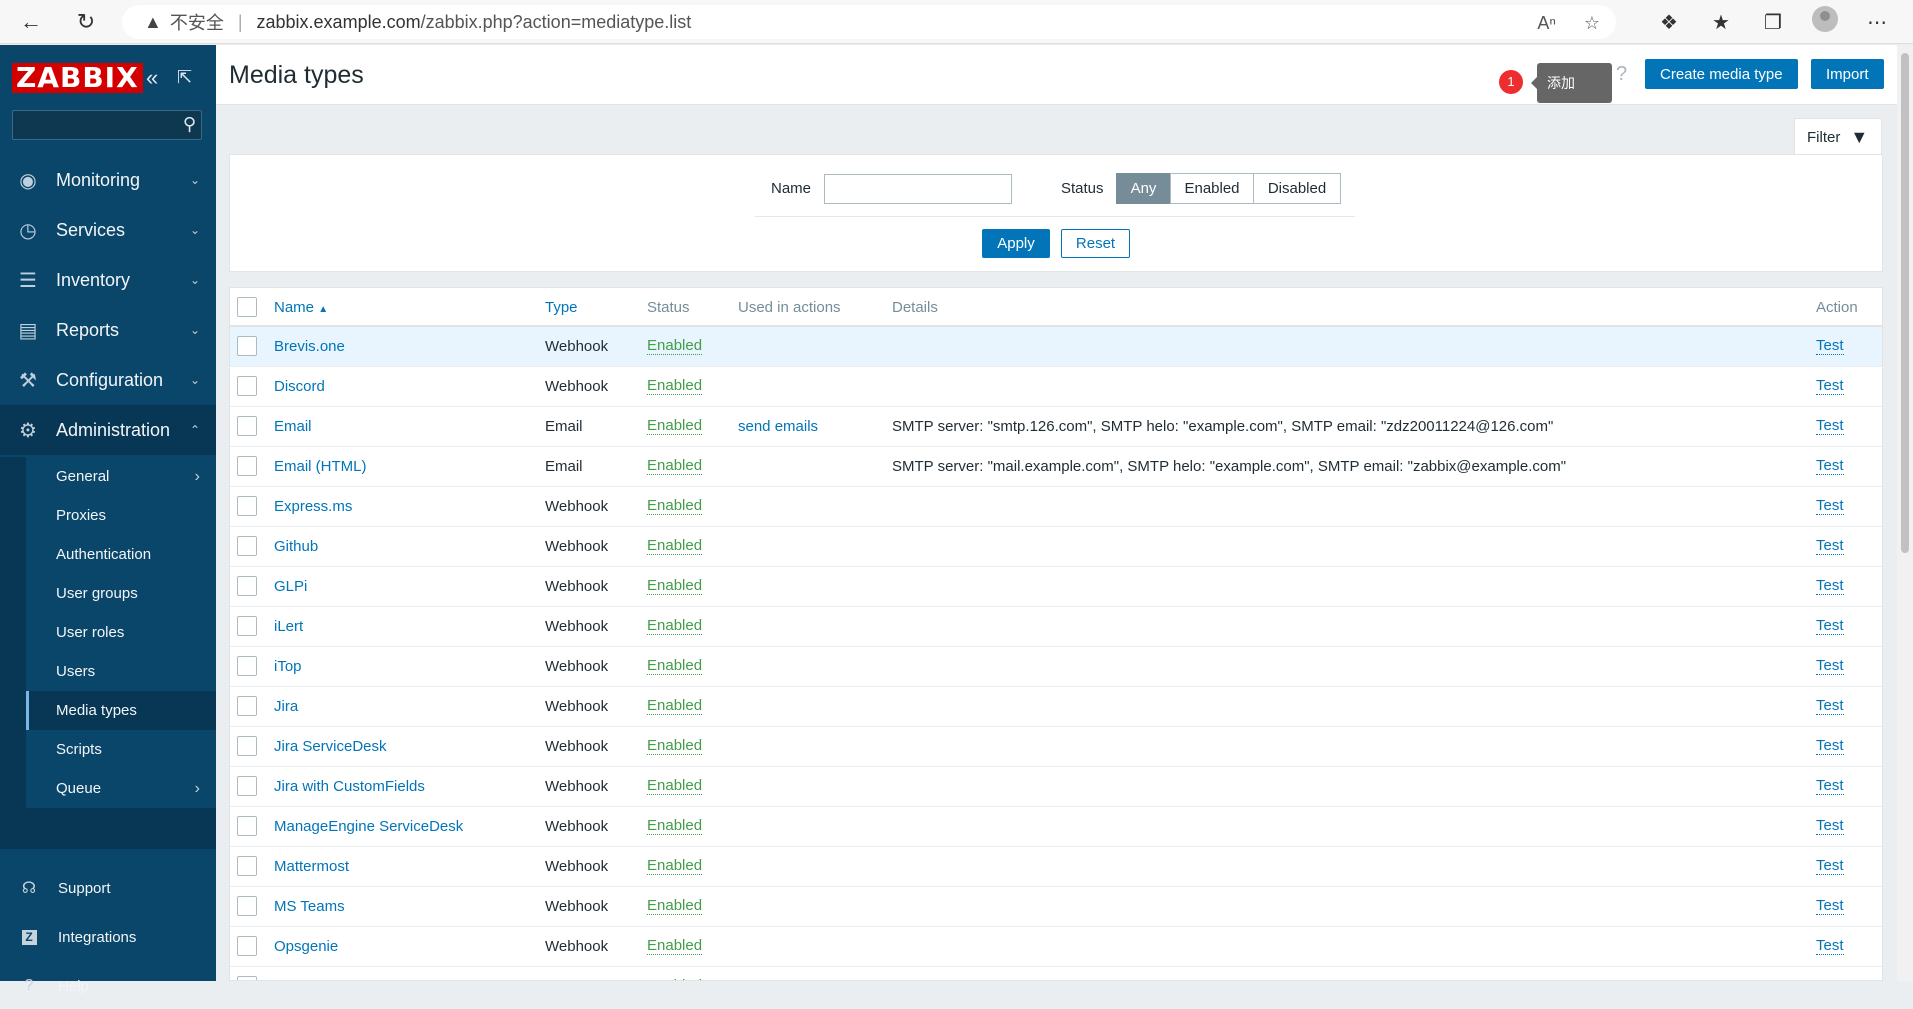 The width and height of the screenshot is (1913, 1009). Describe the element at coordinates (152, 78) in the screenshot. I see `collapse-sidebar-icon: «` at that location.